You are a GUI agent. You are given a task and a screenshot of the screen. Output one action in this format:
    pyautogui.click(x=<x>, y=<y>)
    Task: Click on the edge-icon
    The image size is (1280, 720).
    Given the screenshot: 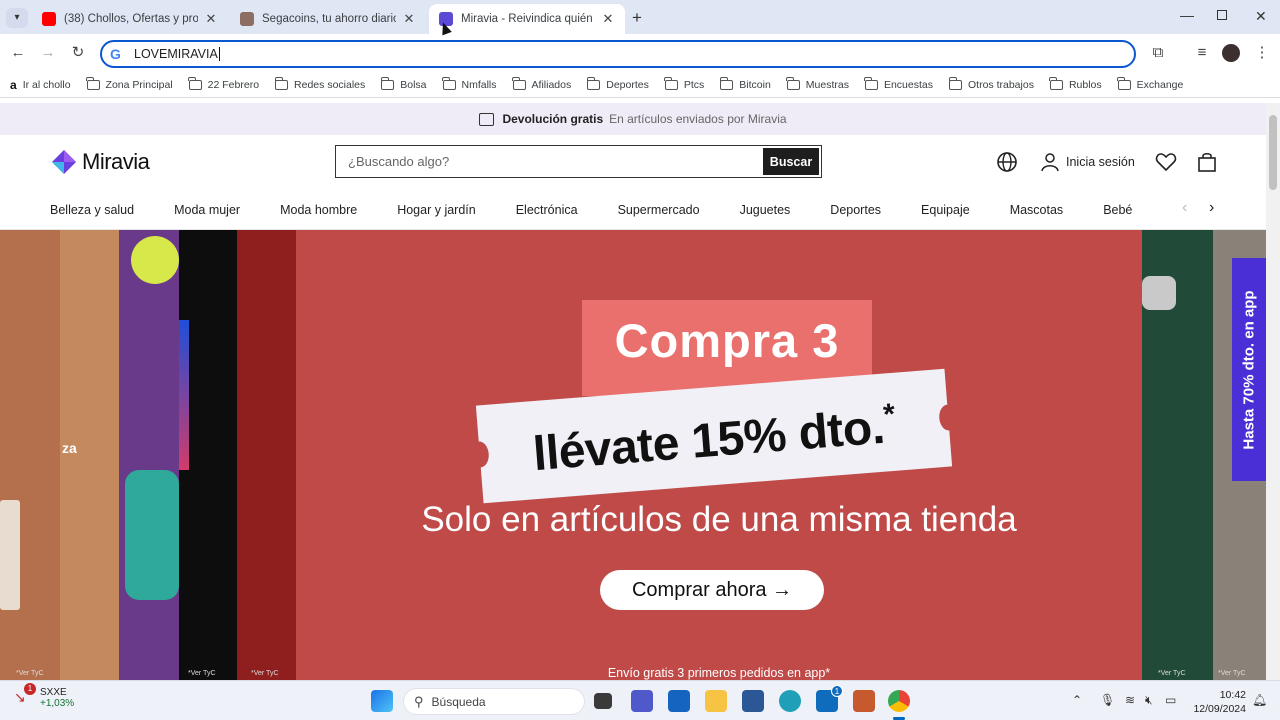 What is the action you would take?
    pyautogui.click(x=790, y=701)
    